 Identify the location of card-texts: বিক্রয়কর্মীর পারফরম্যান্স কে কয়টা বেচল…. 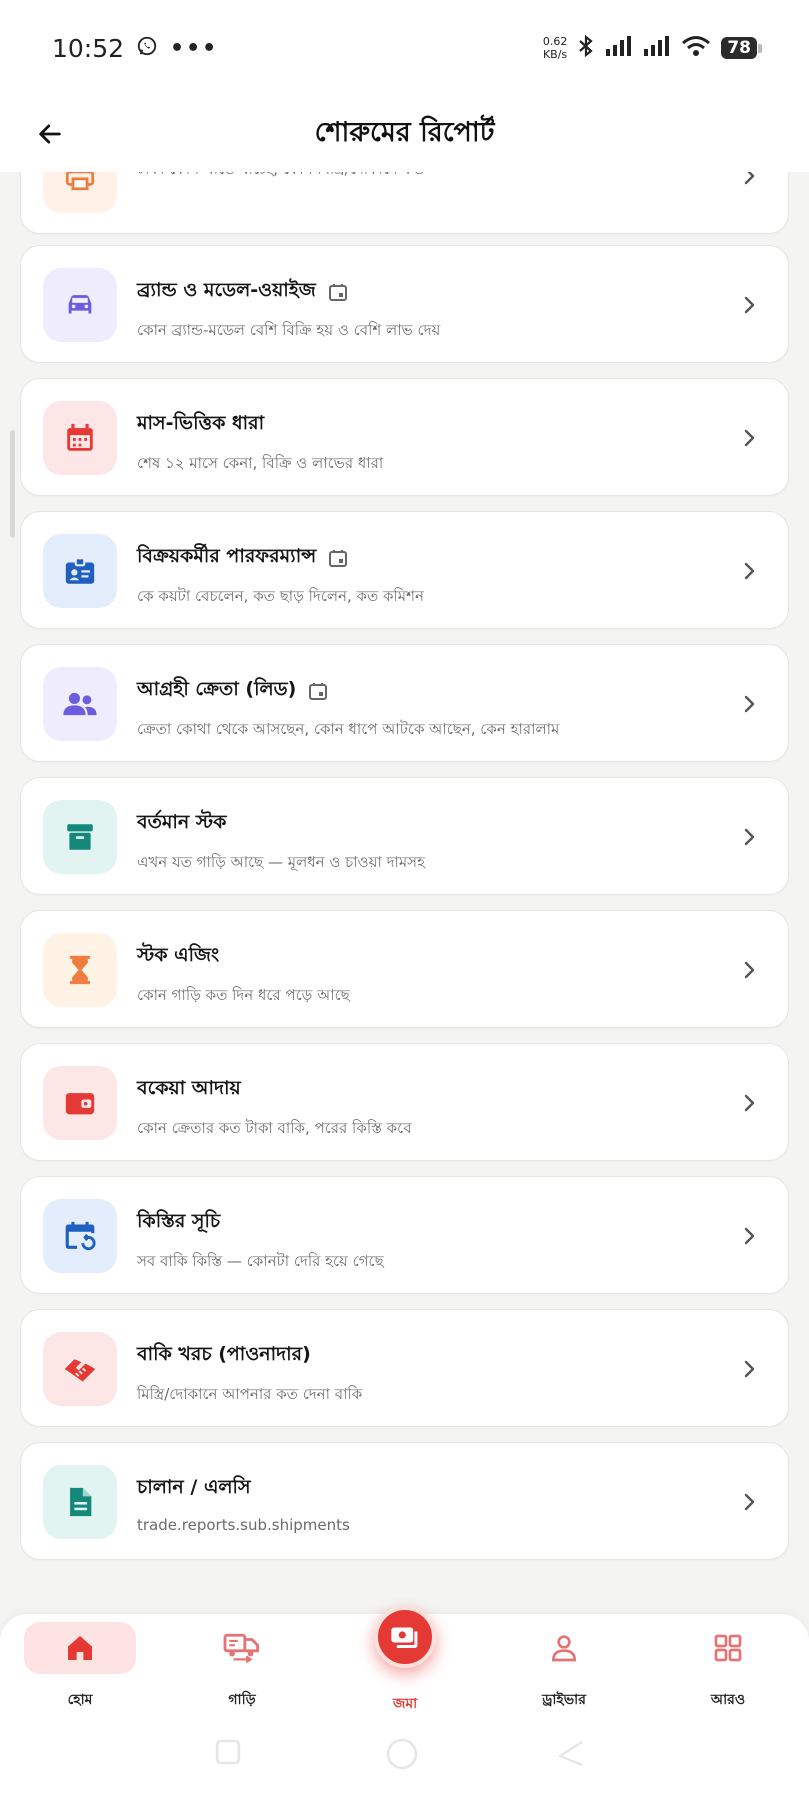
(422, 576).